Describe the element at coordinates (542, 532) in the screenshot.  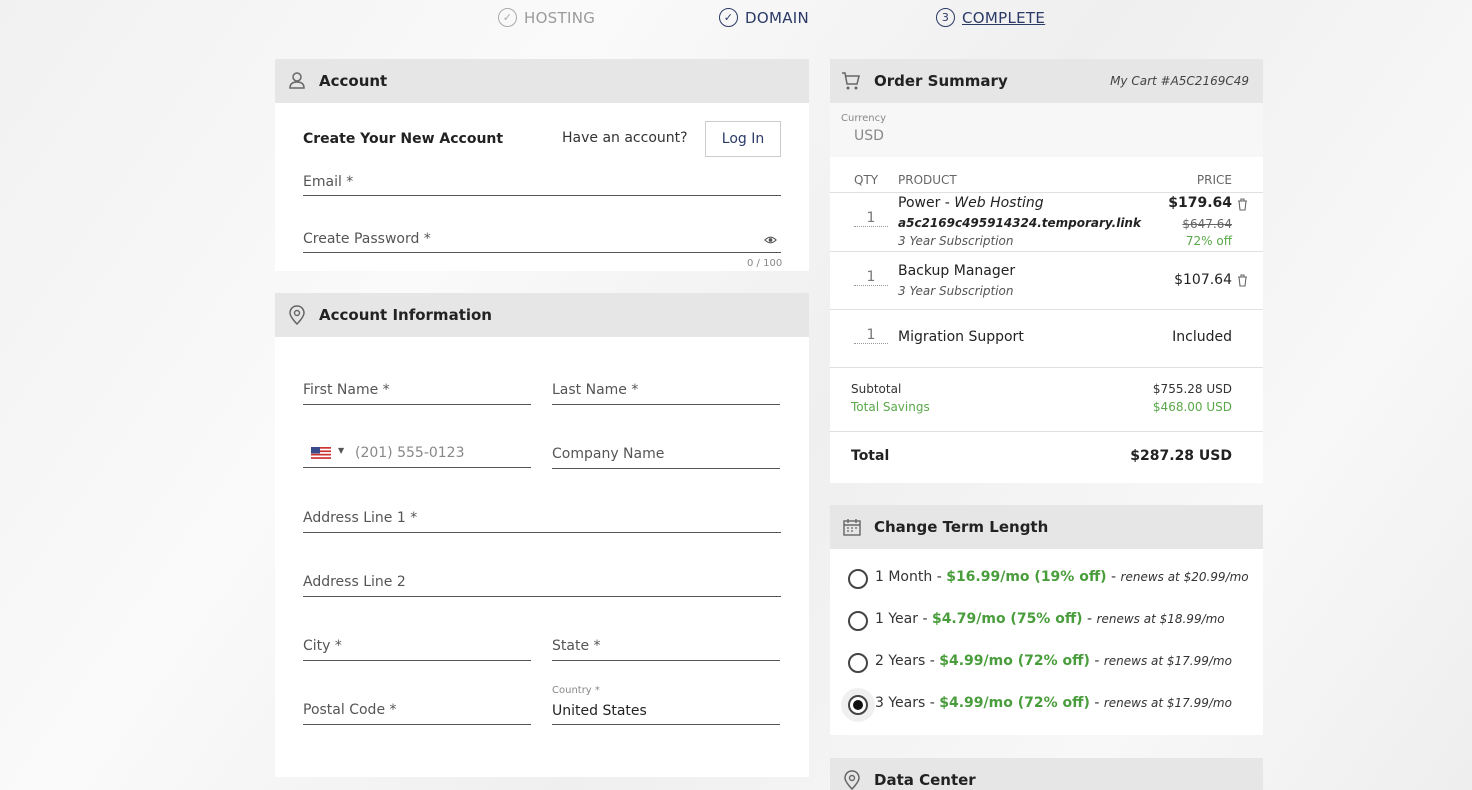
I see `address1-field` at that location.